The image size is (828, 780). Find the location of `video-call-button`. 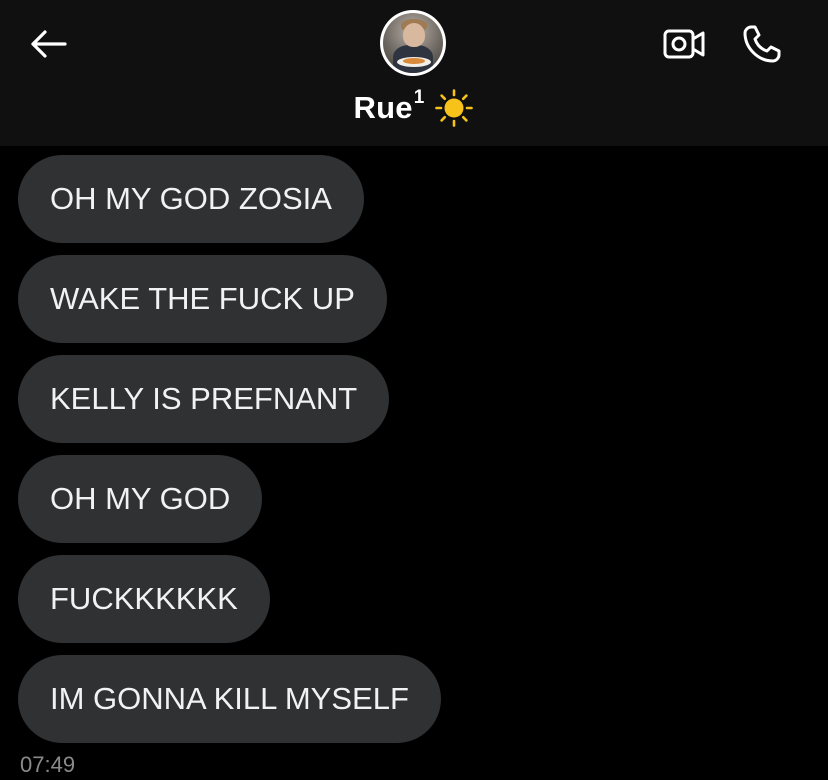

video-call-button is located at coordinates (684, 44).